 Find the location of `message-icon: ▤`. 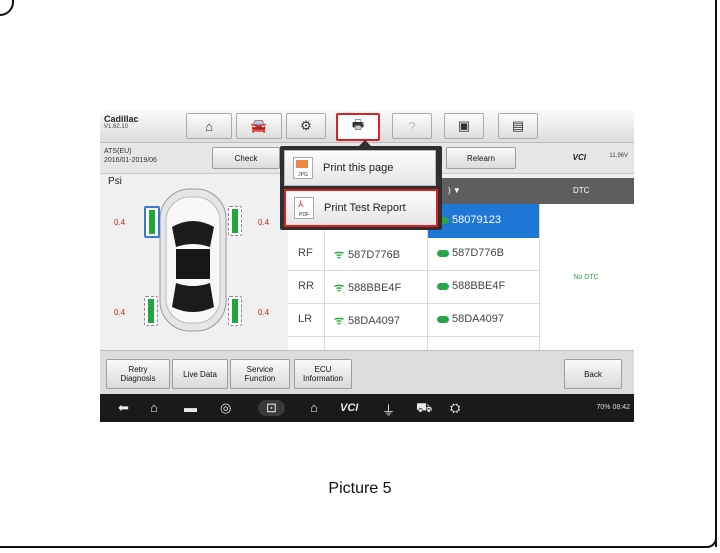

message-icon: ▤ is located at coordinates (518, 125).